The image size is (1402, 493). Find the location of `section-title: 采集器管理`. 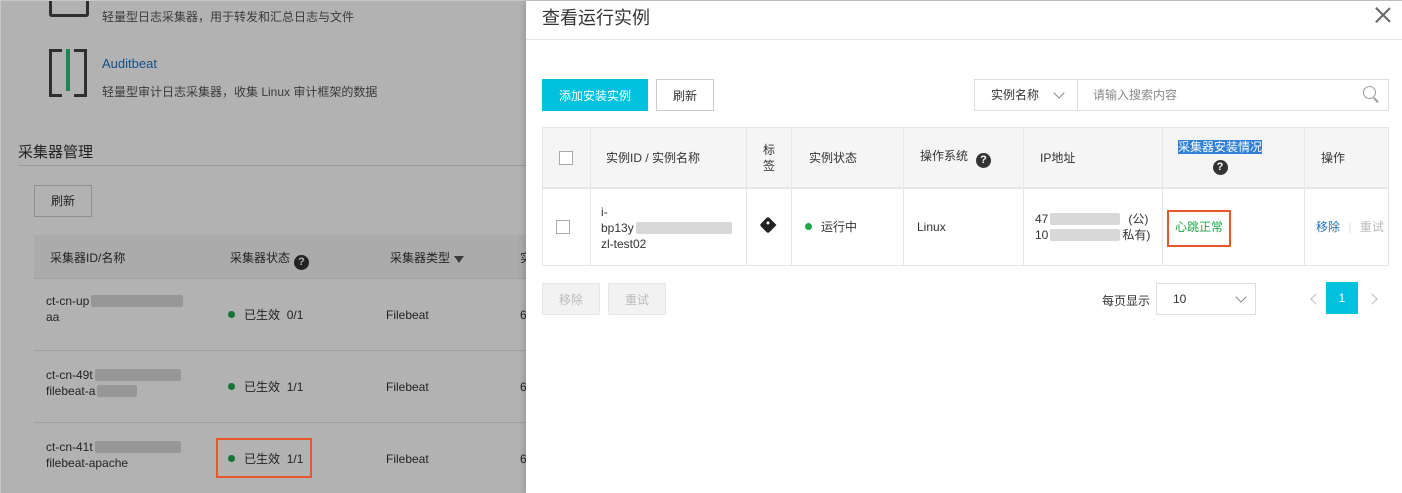

section-title: 采集器管理 is located at coordinates (56, 152).